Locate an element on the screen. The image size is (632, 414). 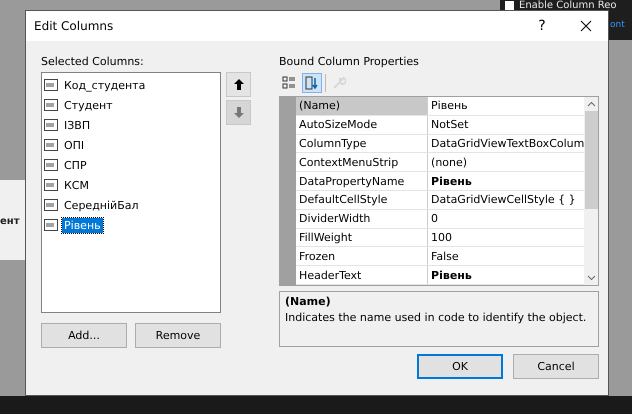
wrench-icon is located at coordinates (339, 83).